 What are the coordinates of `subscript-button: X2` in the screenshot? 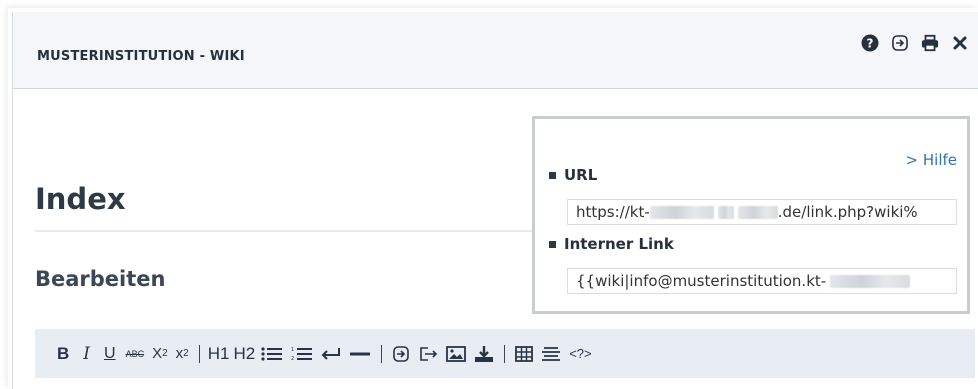 It's located at (160, 354).